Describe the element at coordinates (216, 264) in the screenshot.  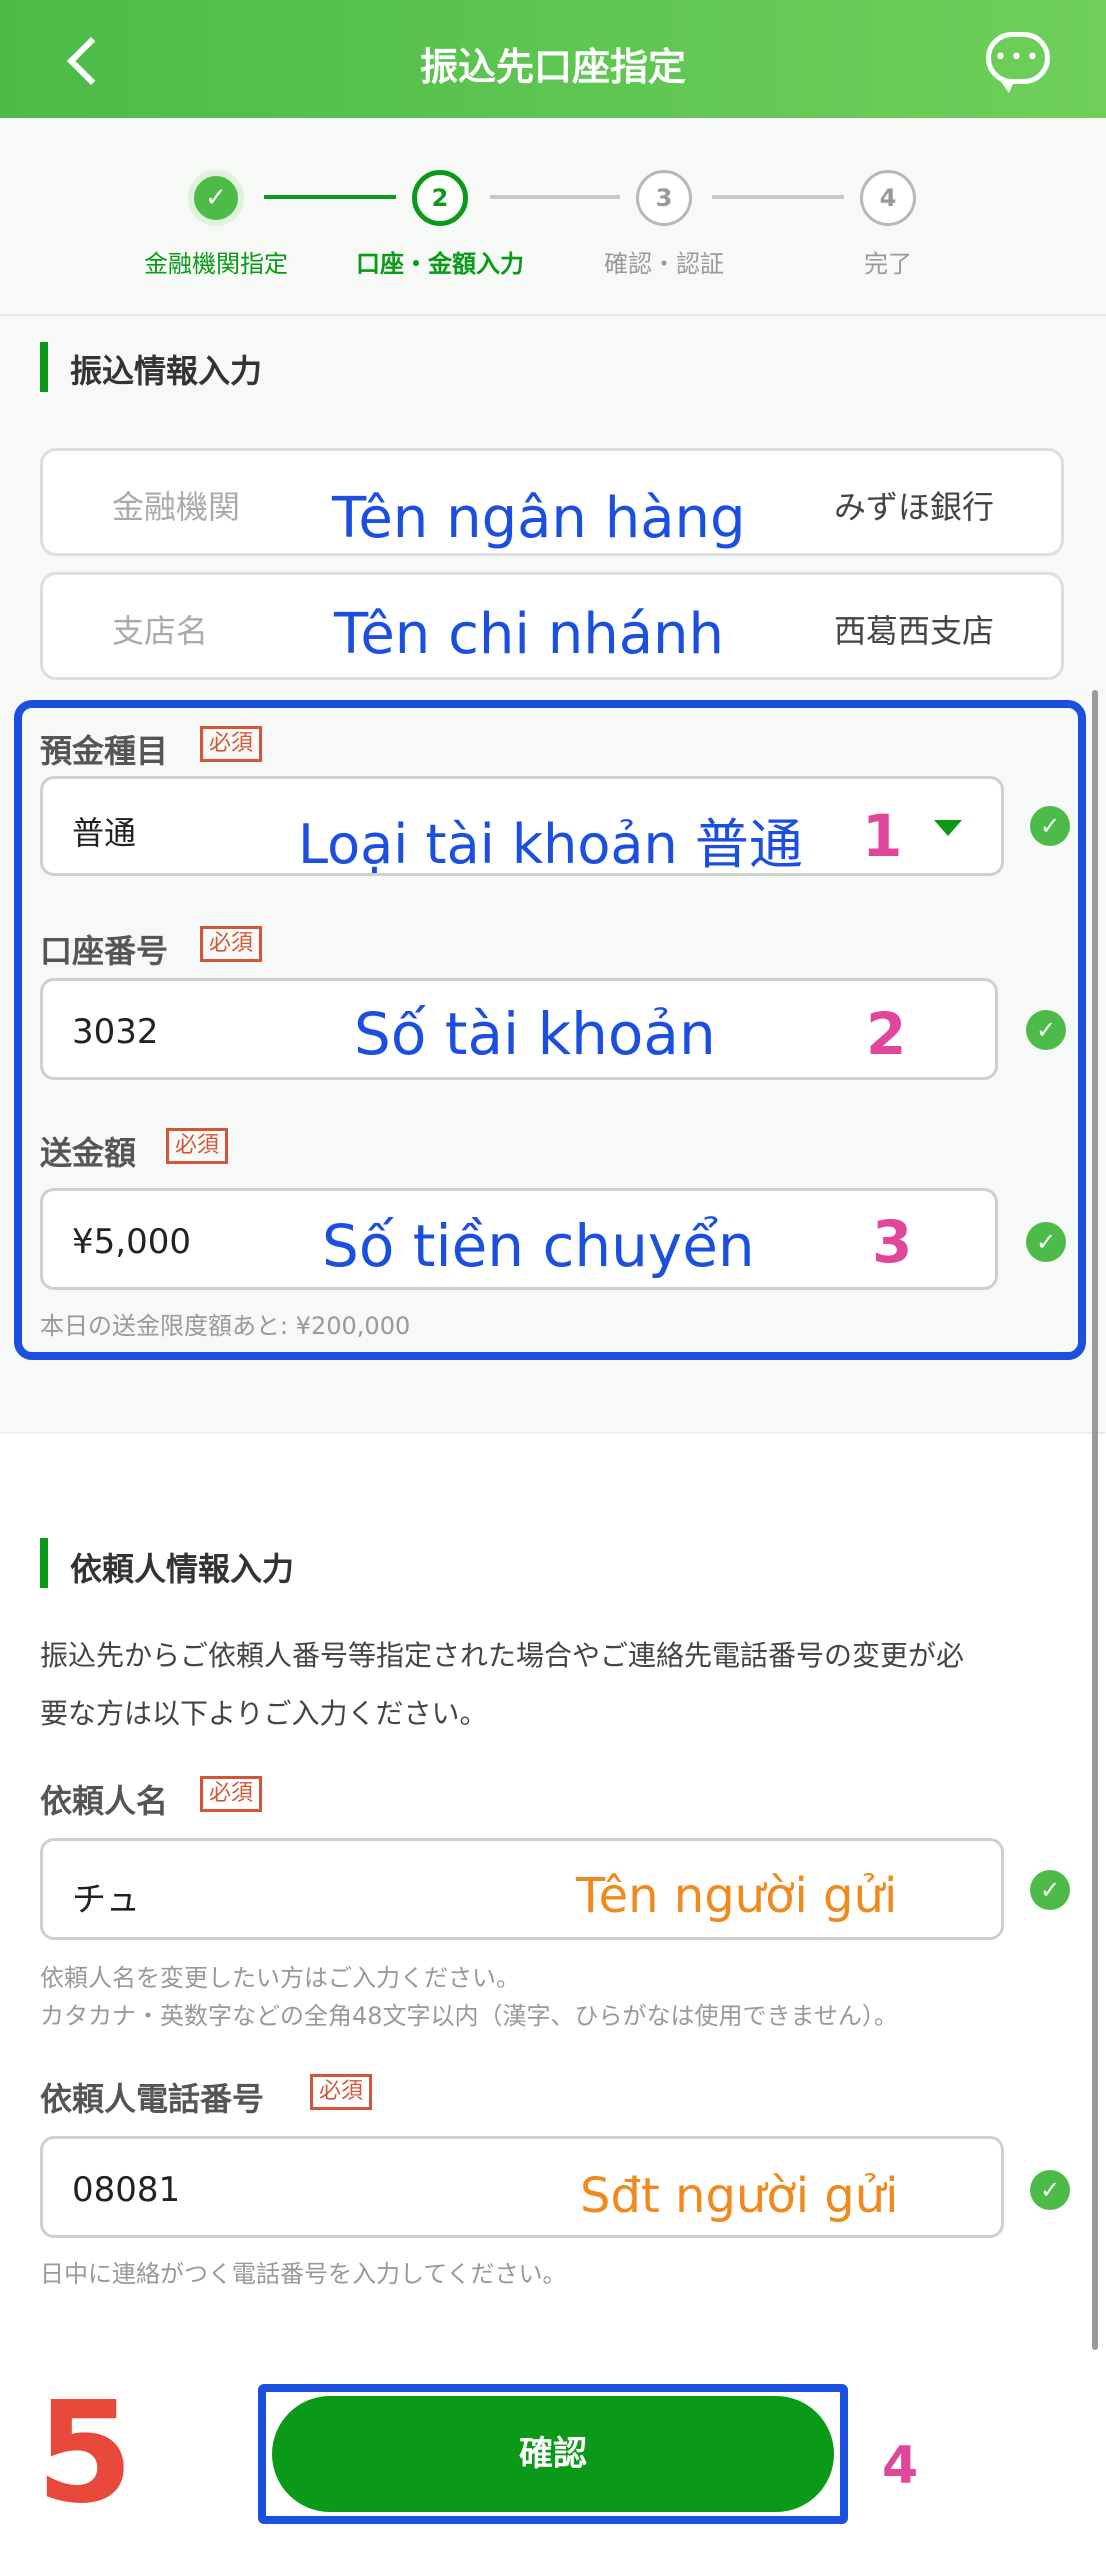
I see `step-1-label: 金融機関指定` at that location.